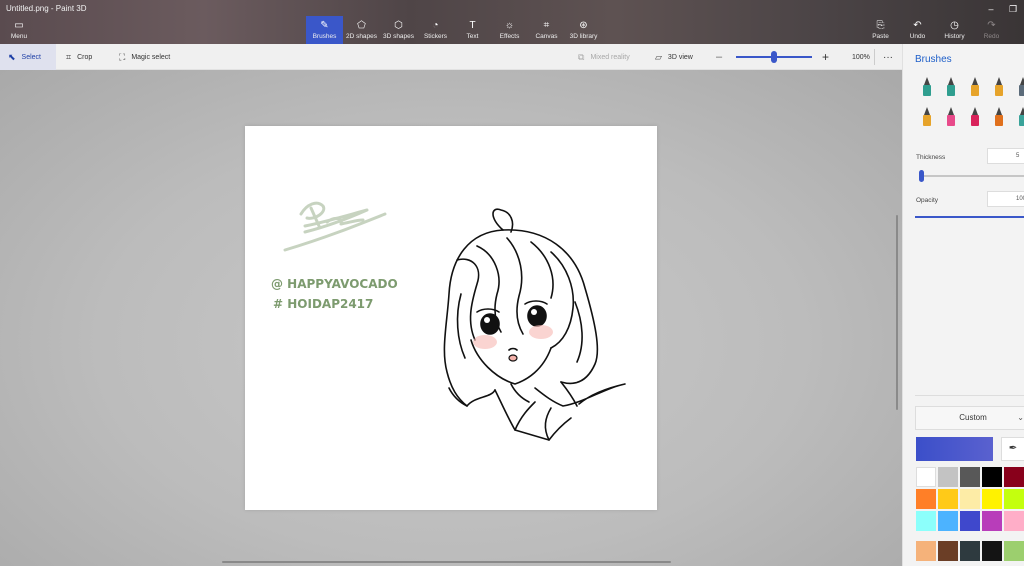 This screenshot has height=566, width=1024. What do you see at coordinates (927, 117) in the screenshot?
I see `pencil-icon` at bounding box center [927, 117].